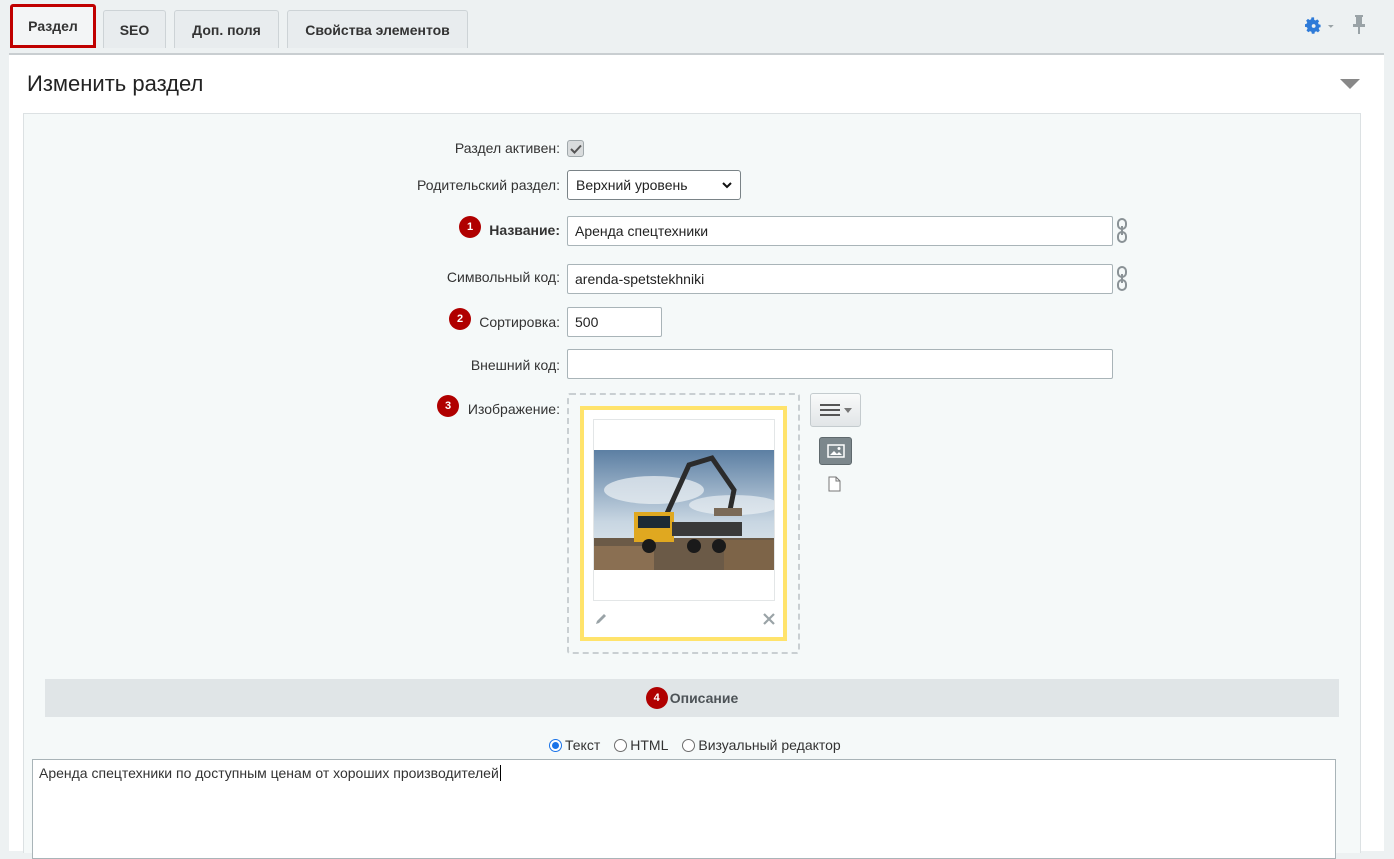 This screenshot has width=1394, height=859. I want to click on description-title: Описание, so click(704, 698).